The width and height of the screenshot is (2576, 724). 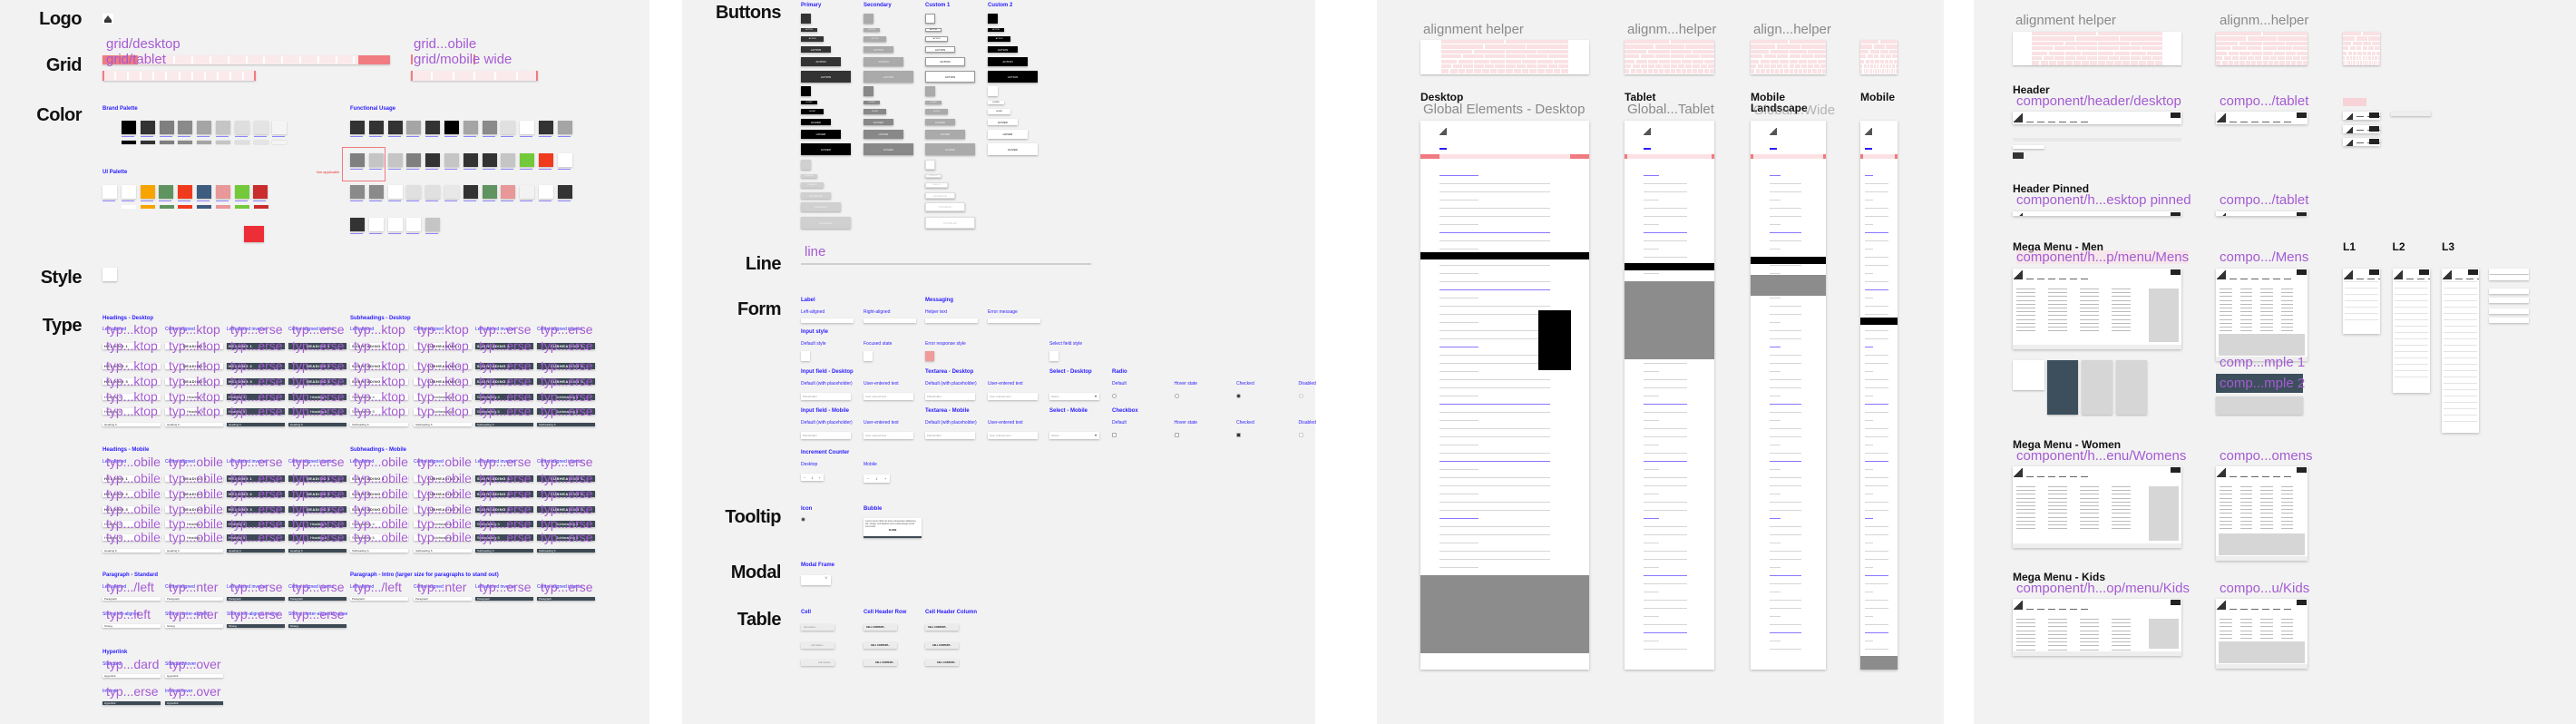 What do you see at coordinates (1176, 396) in the screenshot?
I see `radio-hover-state` at bounding box center [1176, 396].